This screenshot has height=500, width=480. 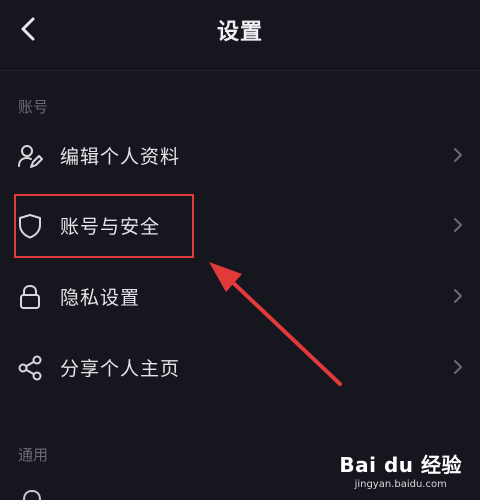 What do you see at coordinates (240, 297) in the screenshot?
I see `settings-item-privacy: 隐私设置` at bounding box center [240, 297].